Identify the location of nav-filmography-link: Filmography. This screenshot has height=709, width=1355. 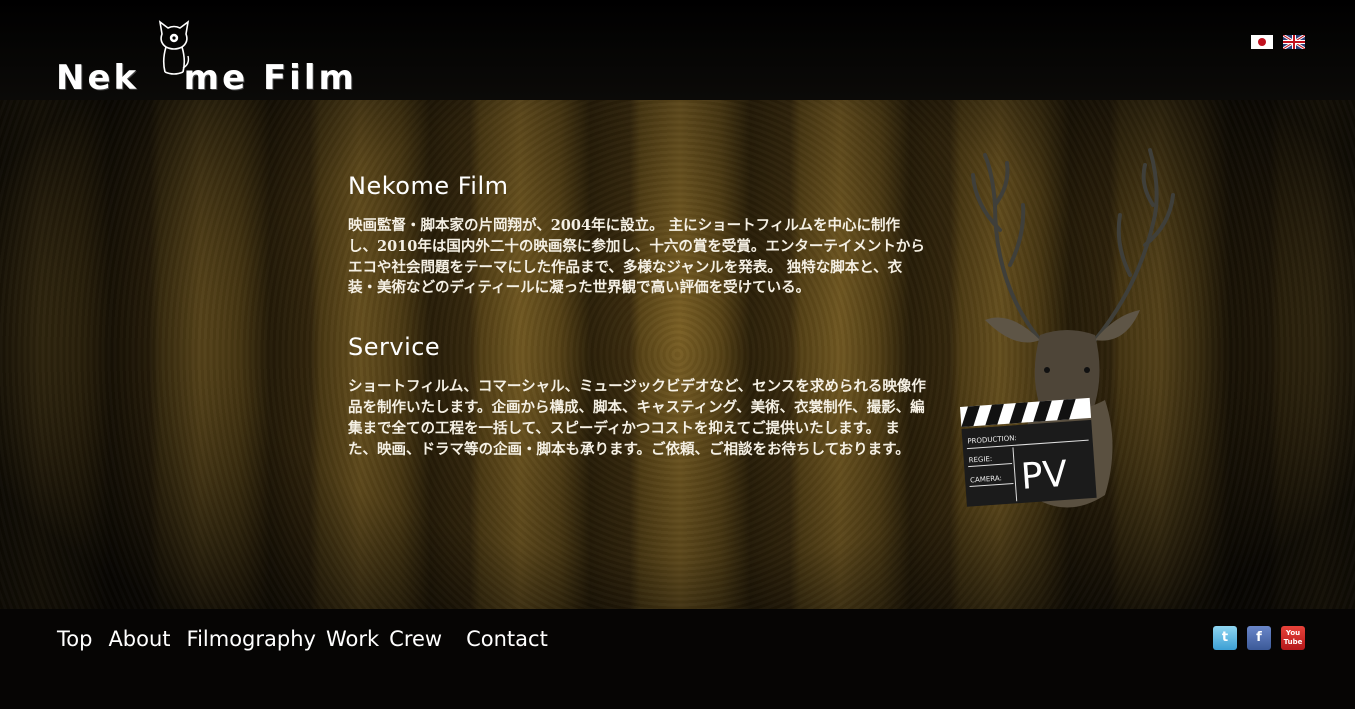
(251, 639).